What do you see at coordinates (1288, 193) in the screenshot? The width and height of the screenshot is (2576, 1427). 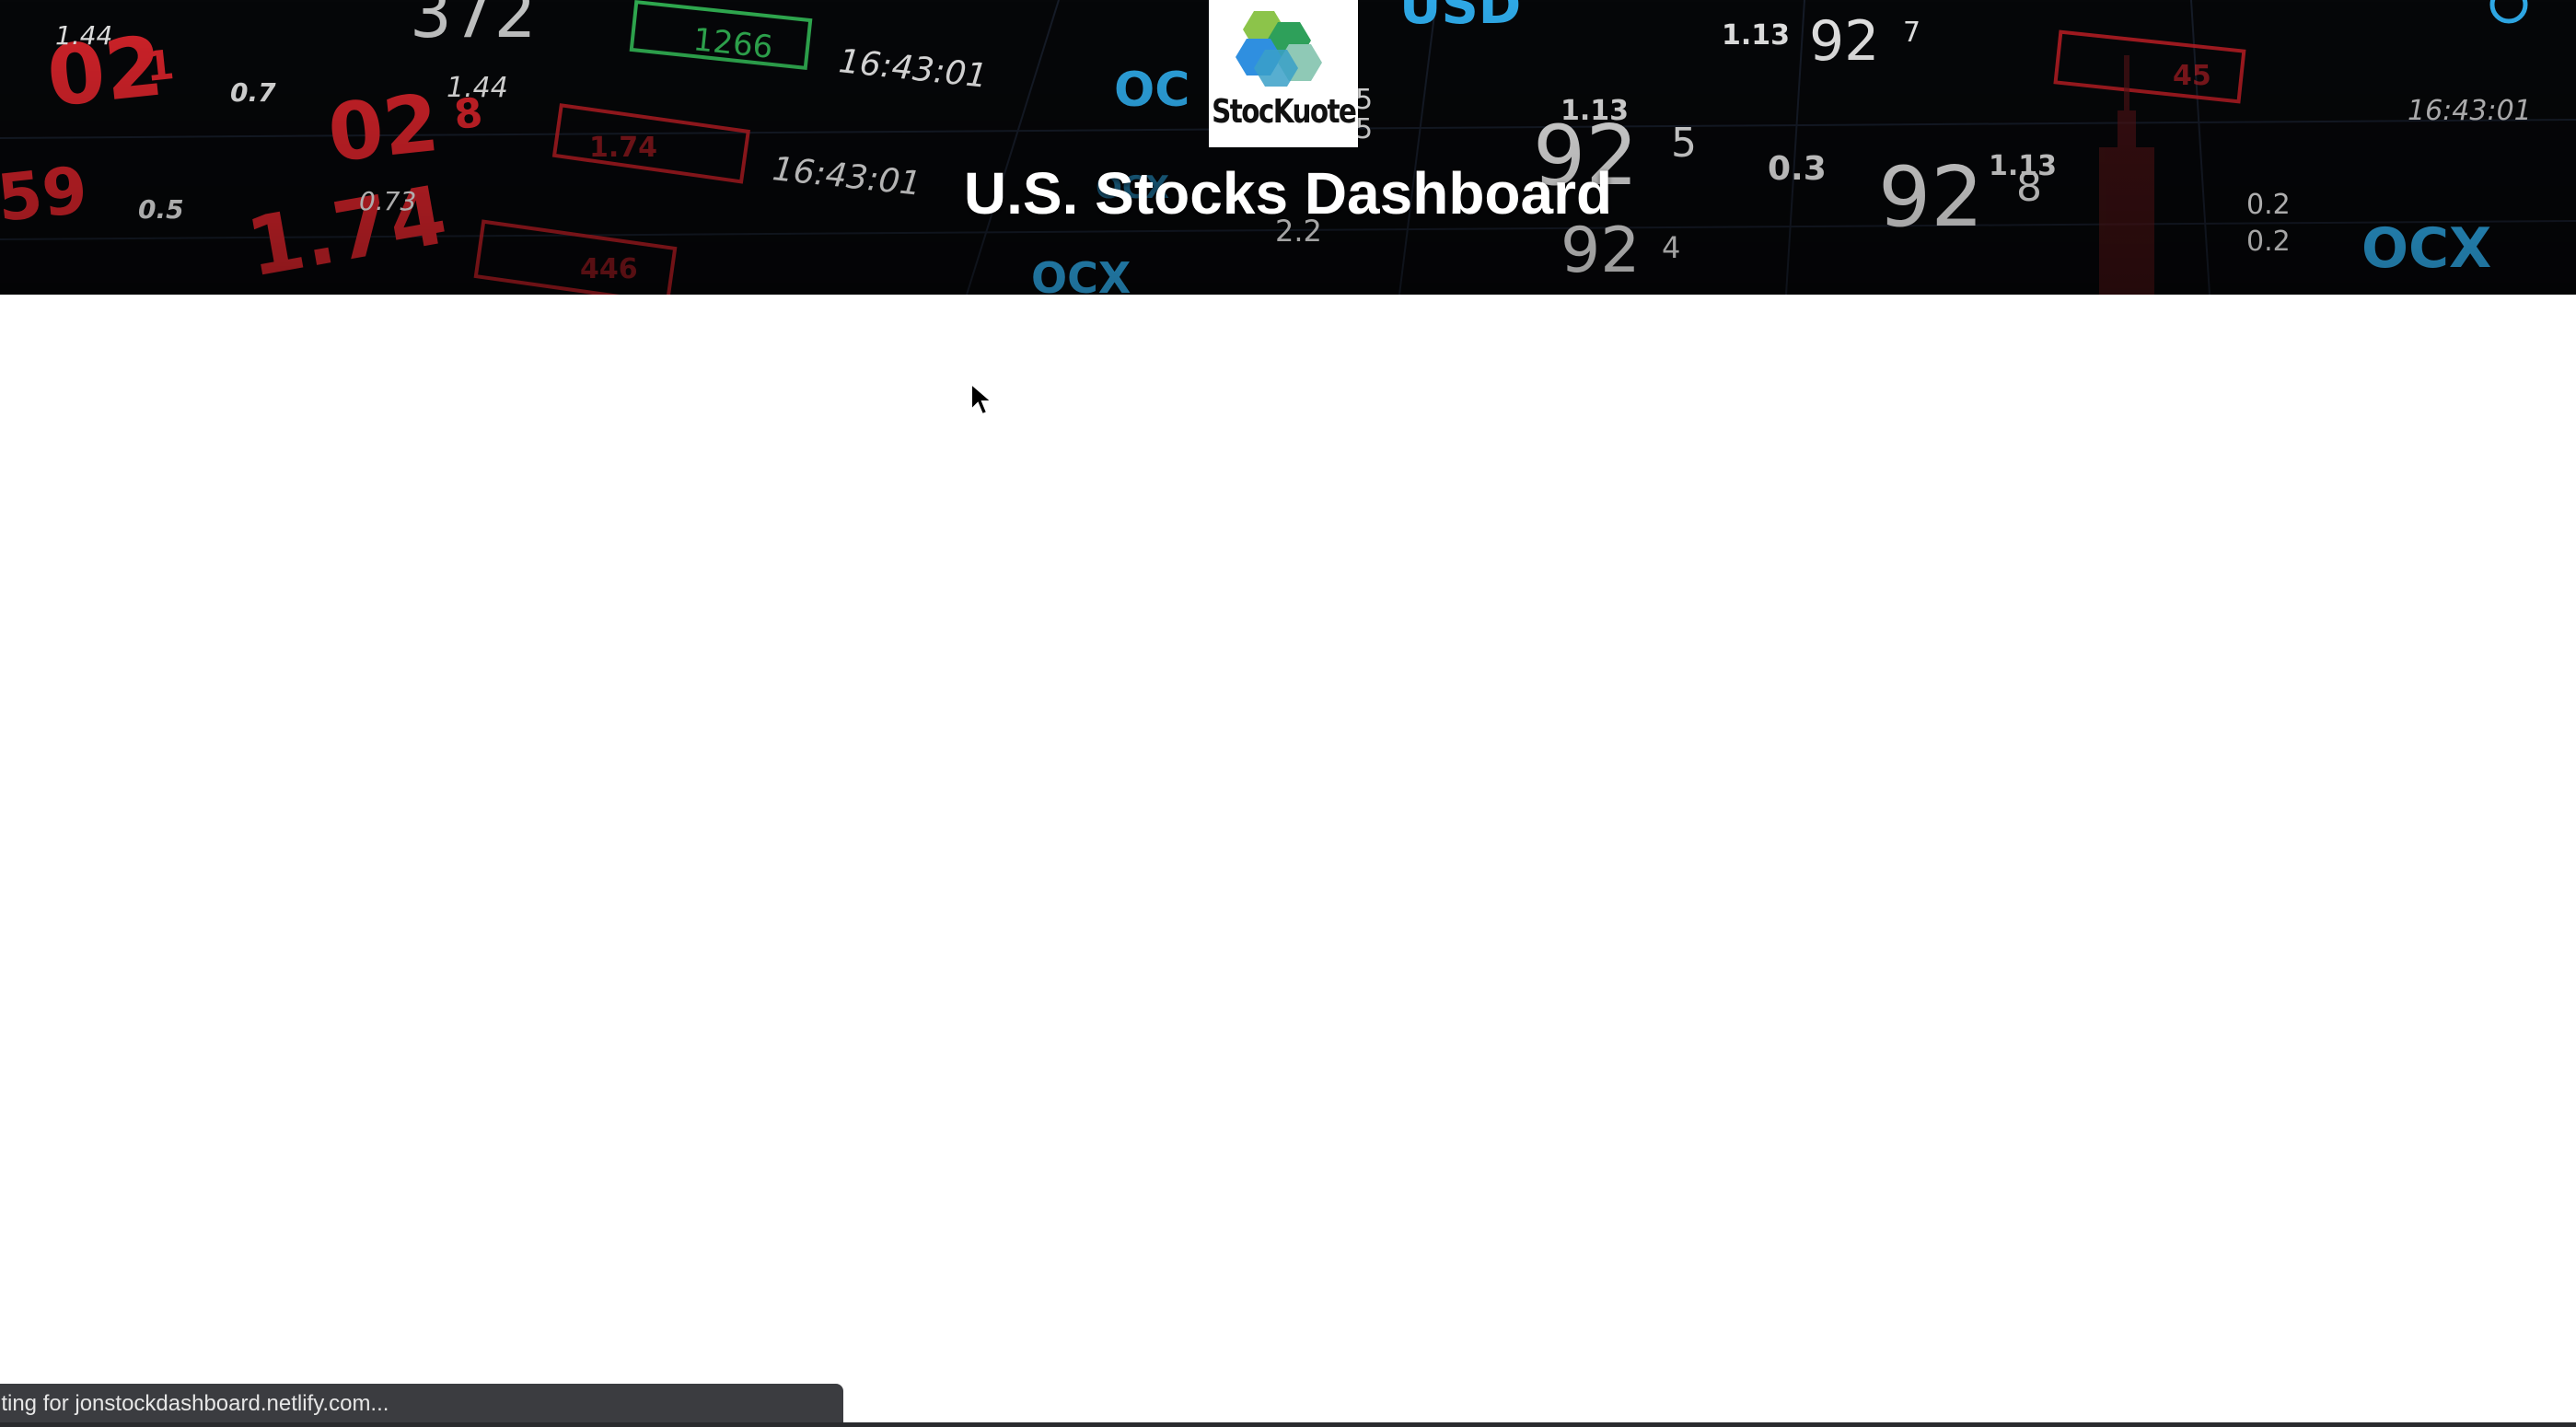 I see `page-title: U.S. Stocks Dashboard` at bounding box center [1288, 193].